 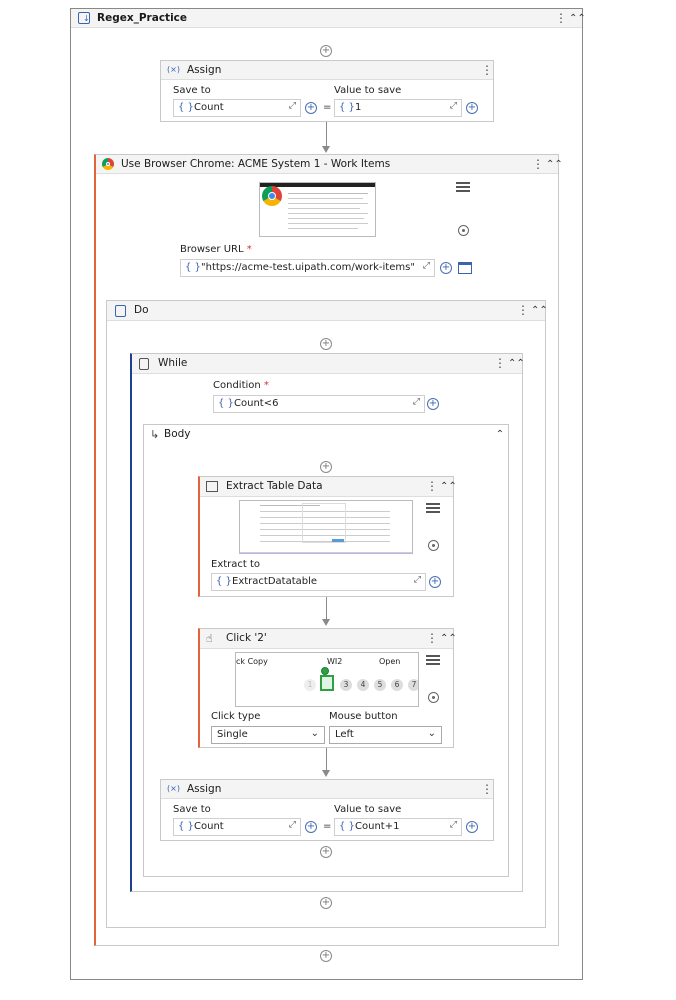 What do you see at coordinates (358, 107) in the screenshot?
I see `assign-1-value: 1` at bounding box center [358, 107].